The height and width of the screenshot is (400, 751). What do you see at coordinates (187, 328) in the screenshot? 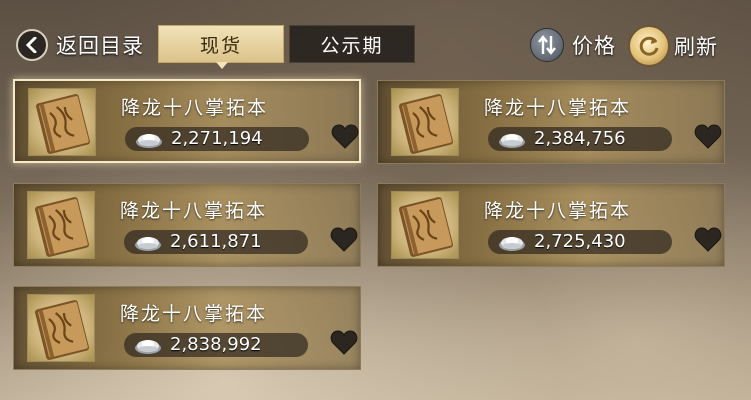
I see `listing-card: 降龙十八掌拓本 2,838,992` at bounding box center [187, 328].